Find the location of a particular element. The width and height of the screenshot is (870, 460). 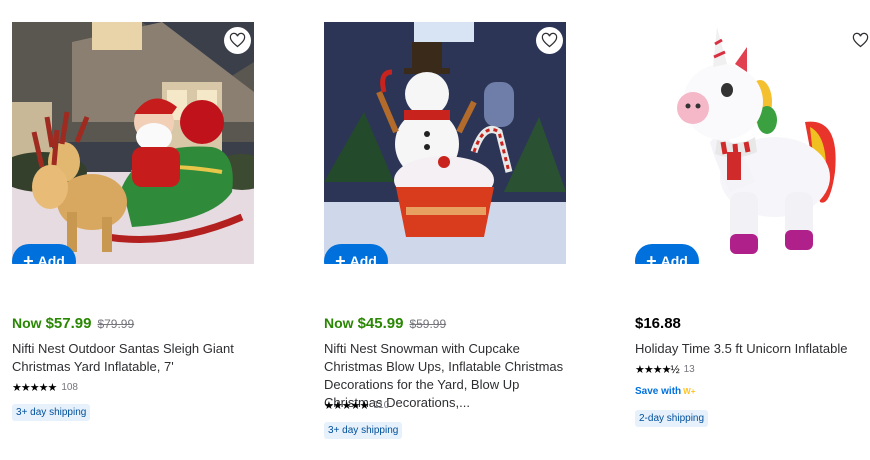

current-price: $16.88 is located at coordinates (658, 323).